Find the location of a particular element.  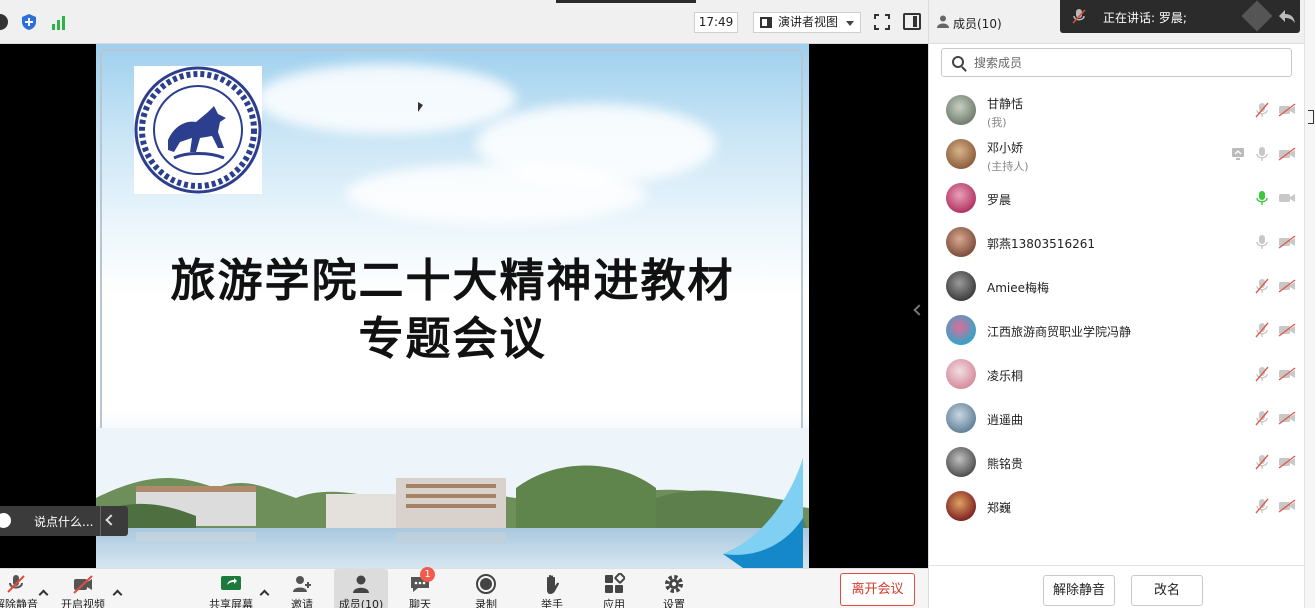

chat-label: 聊天 is located at coordinates (420, 603).